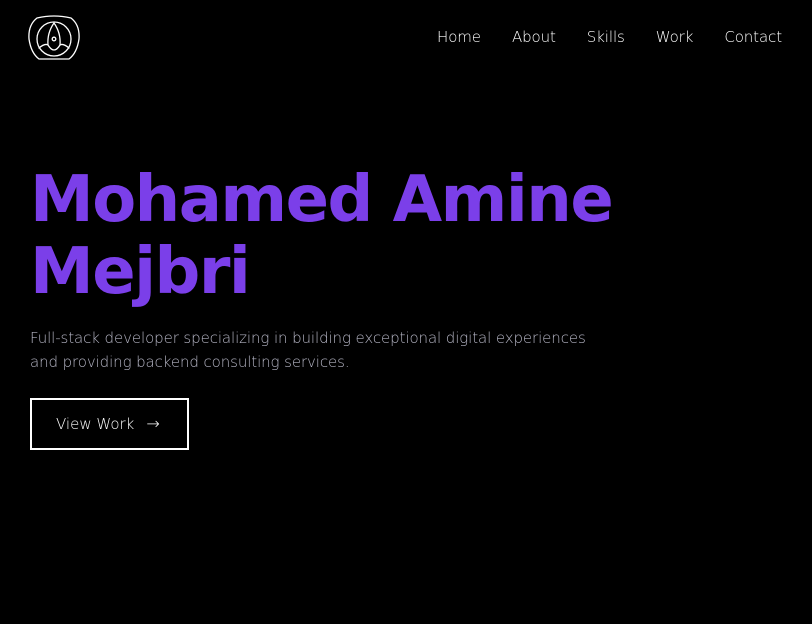 The width and height of the screenshot is (812, 624). I want to click on arrow-right-icon: →, so click(153, 423).